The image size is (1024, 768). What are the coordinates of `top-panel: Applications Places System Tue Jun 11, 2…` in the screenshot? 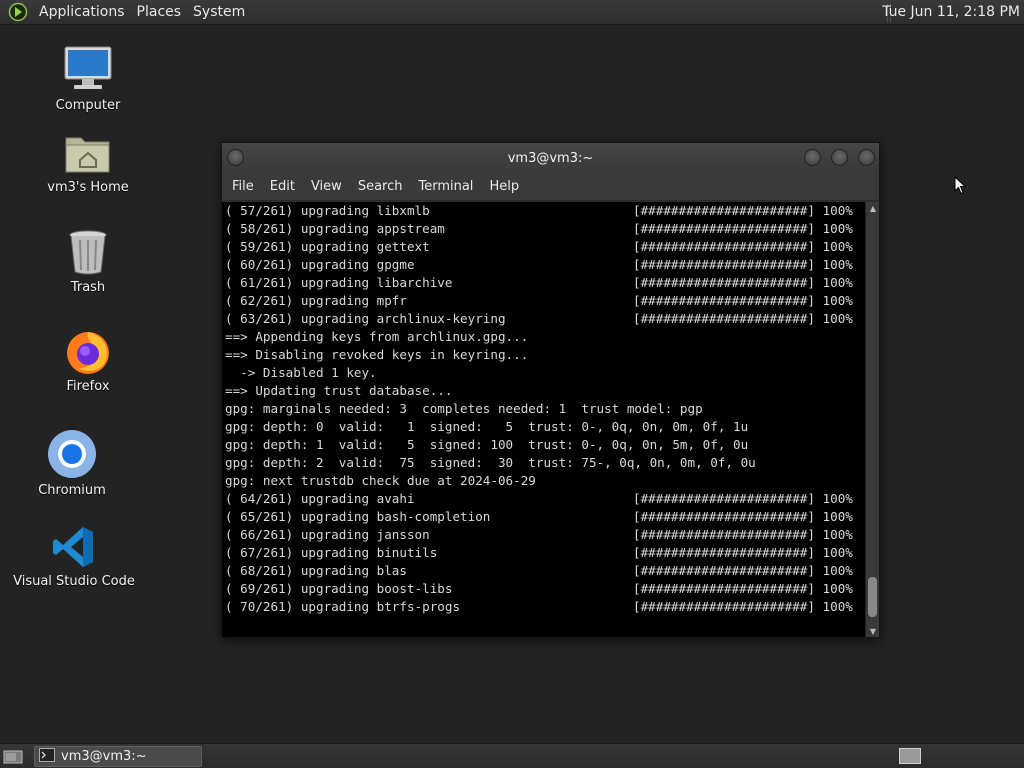 It's located at (512, 12).